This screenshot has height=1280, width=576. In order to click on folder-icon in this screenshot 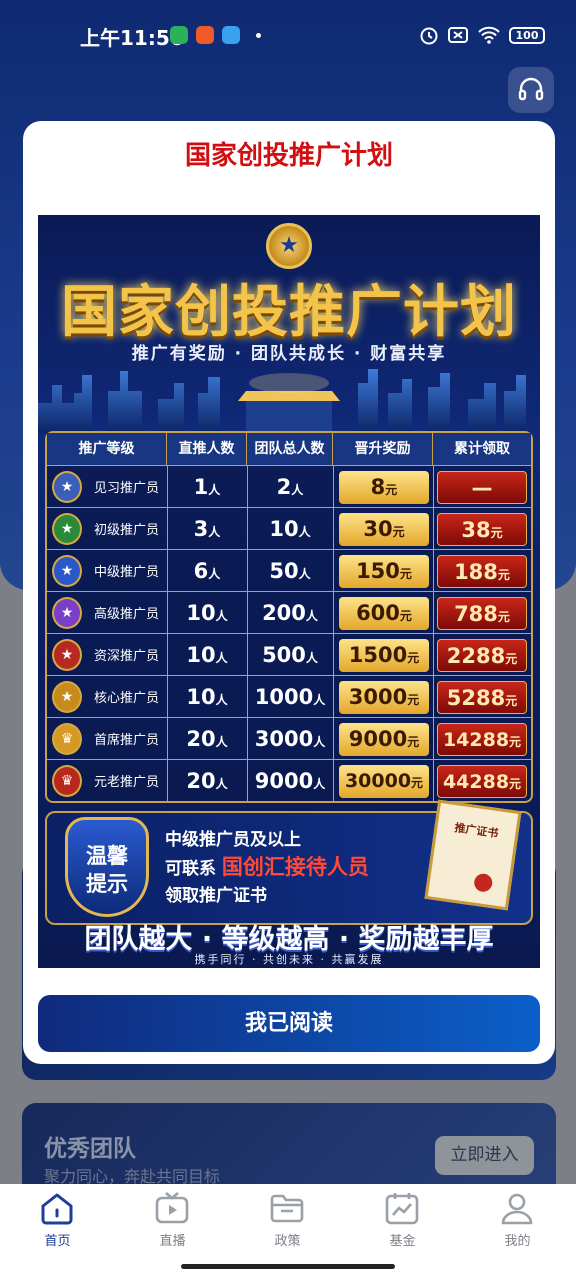, I will do `click(287, 1208)`.